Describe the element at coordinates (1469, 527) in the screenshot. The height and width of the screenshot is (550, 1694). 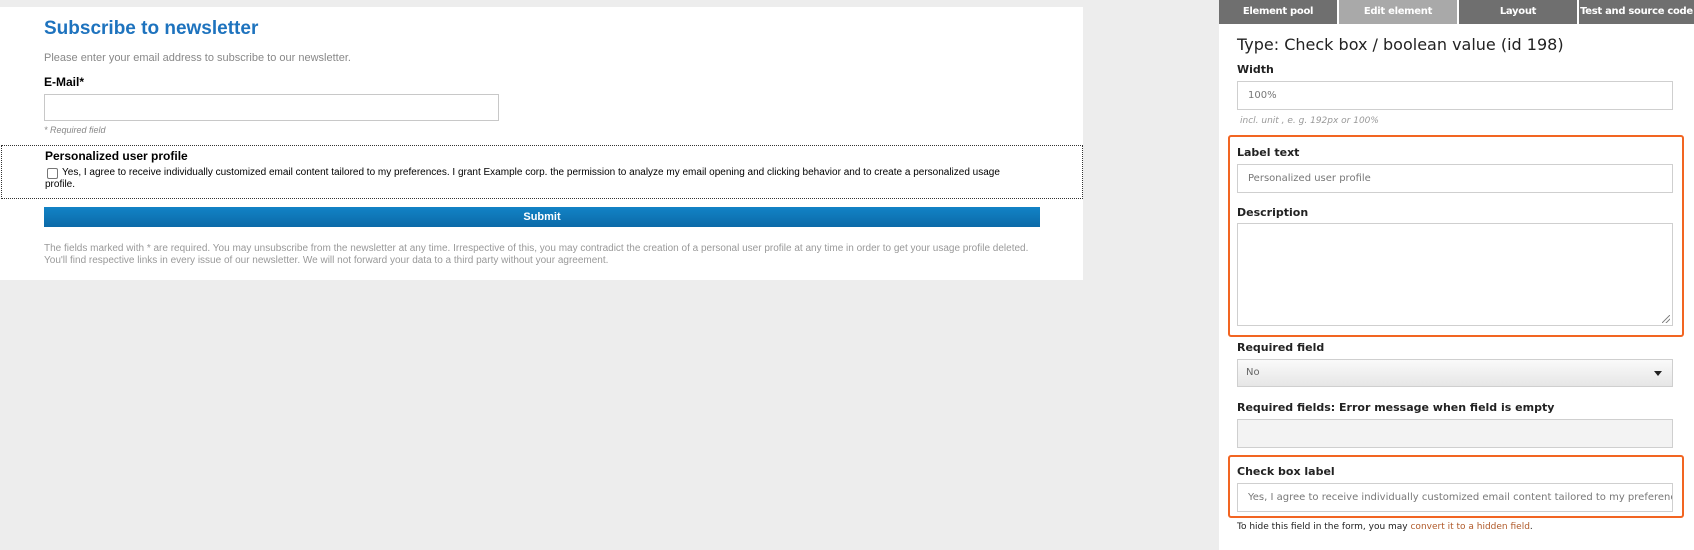
I see `convert-hidden-field-link: convert it to a hidden field` at that location.